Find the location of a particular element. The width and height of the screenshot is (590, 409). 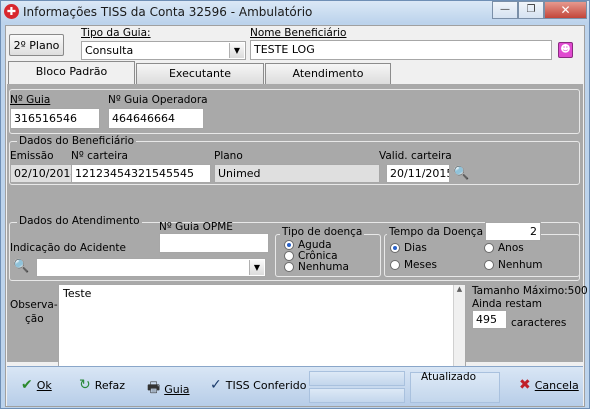

tempo-nenhum-radio: Nenhum is located at coordinates (513, 265).